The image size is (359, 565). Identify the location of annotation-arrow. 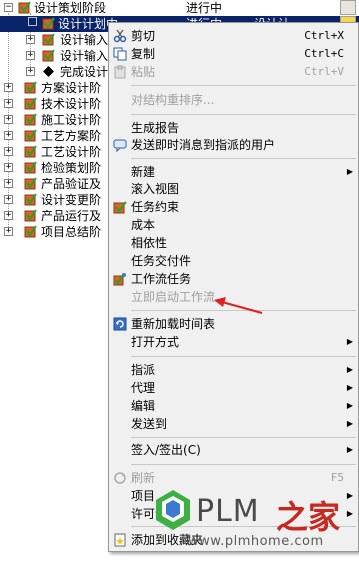
(238, 305).